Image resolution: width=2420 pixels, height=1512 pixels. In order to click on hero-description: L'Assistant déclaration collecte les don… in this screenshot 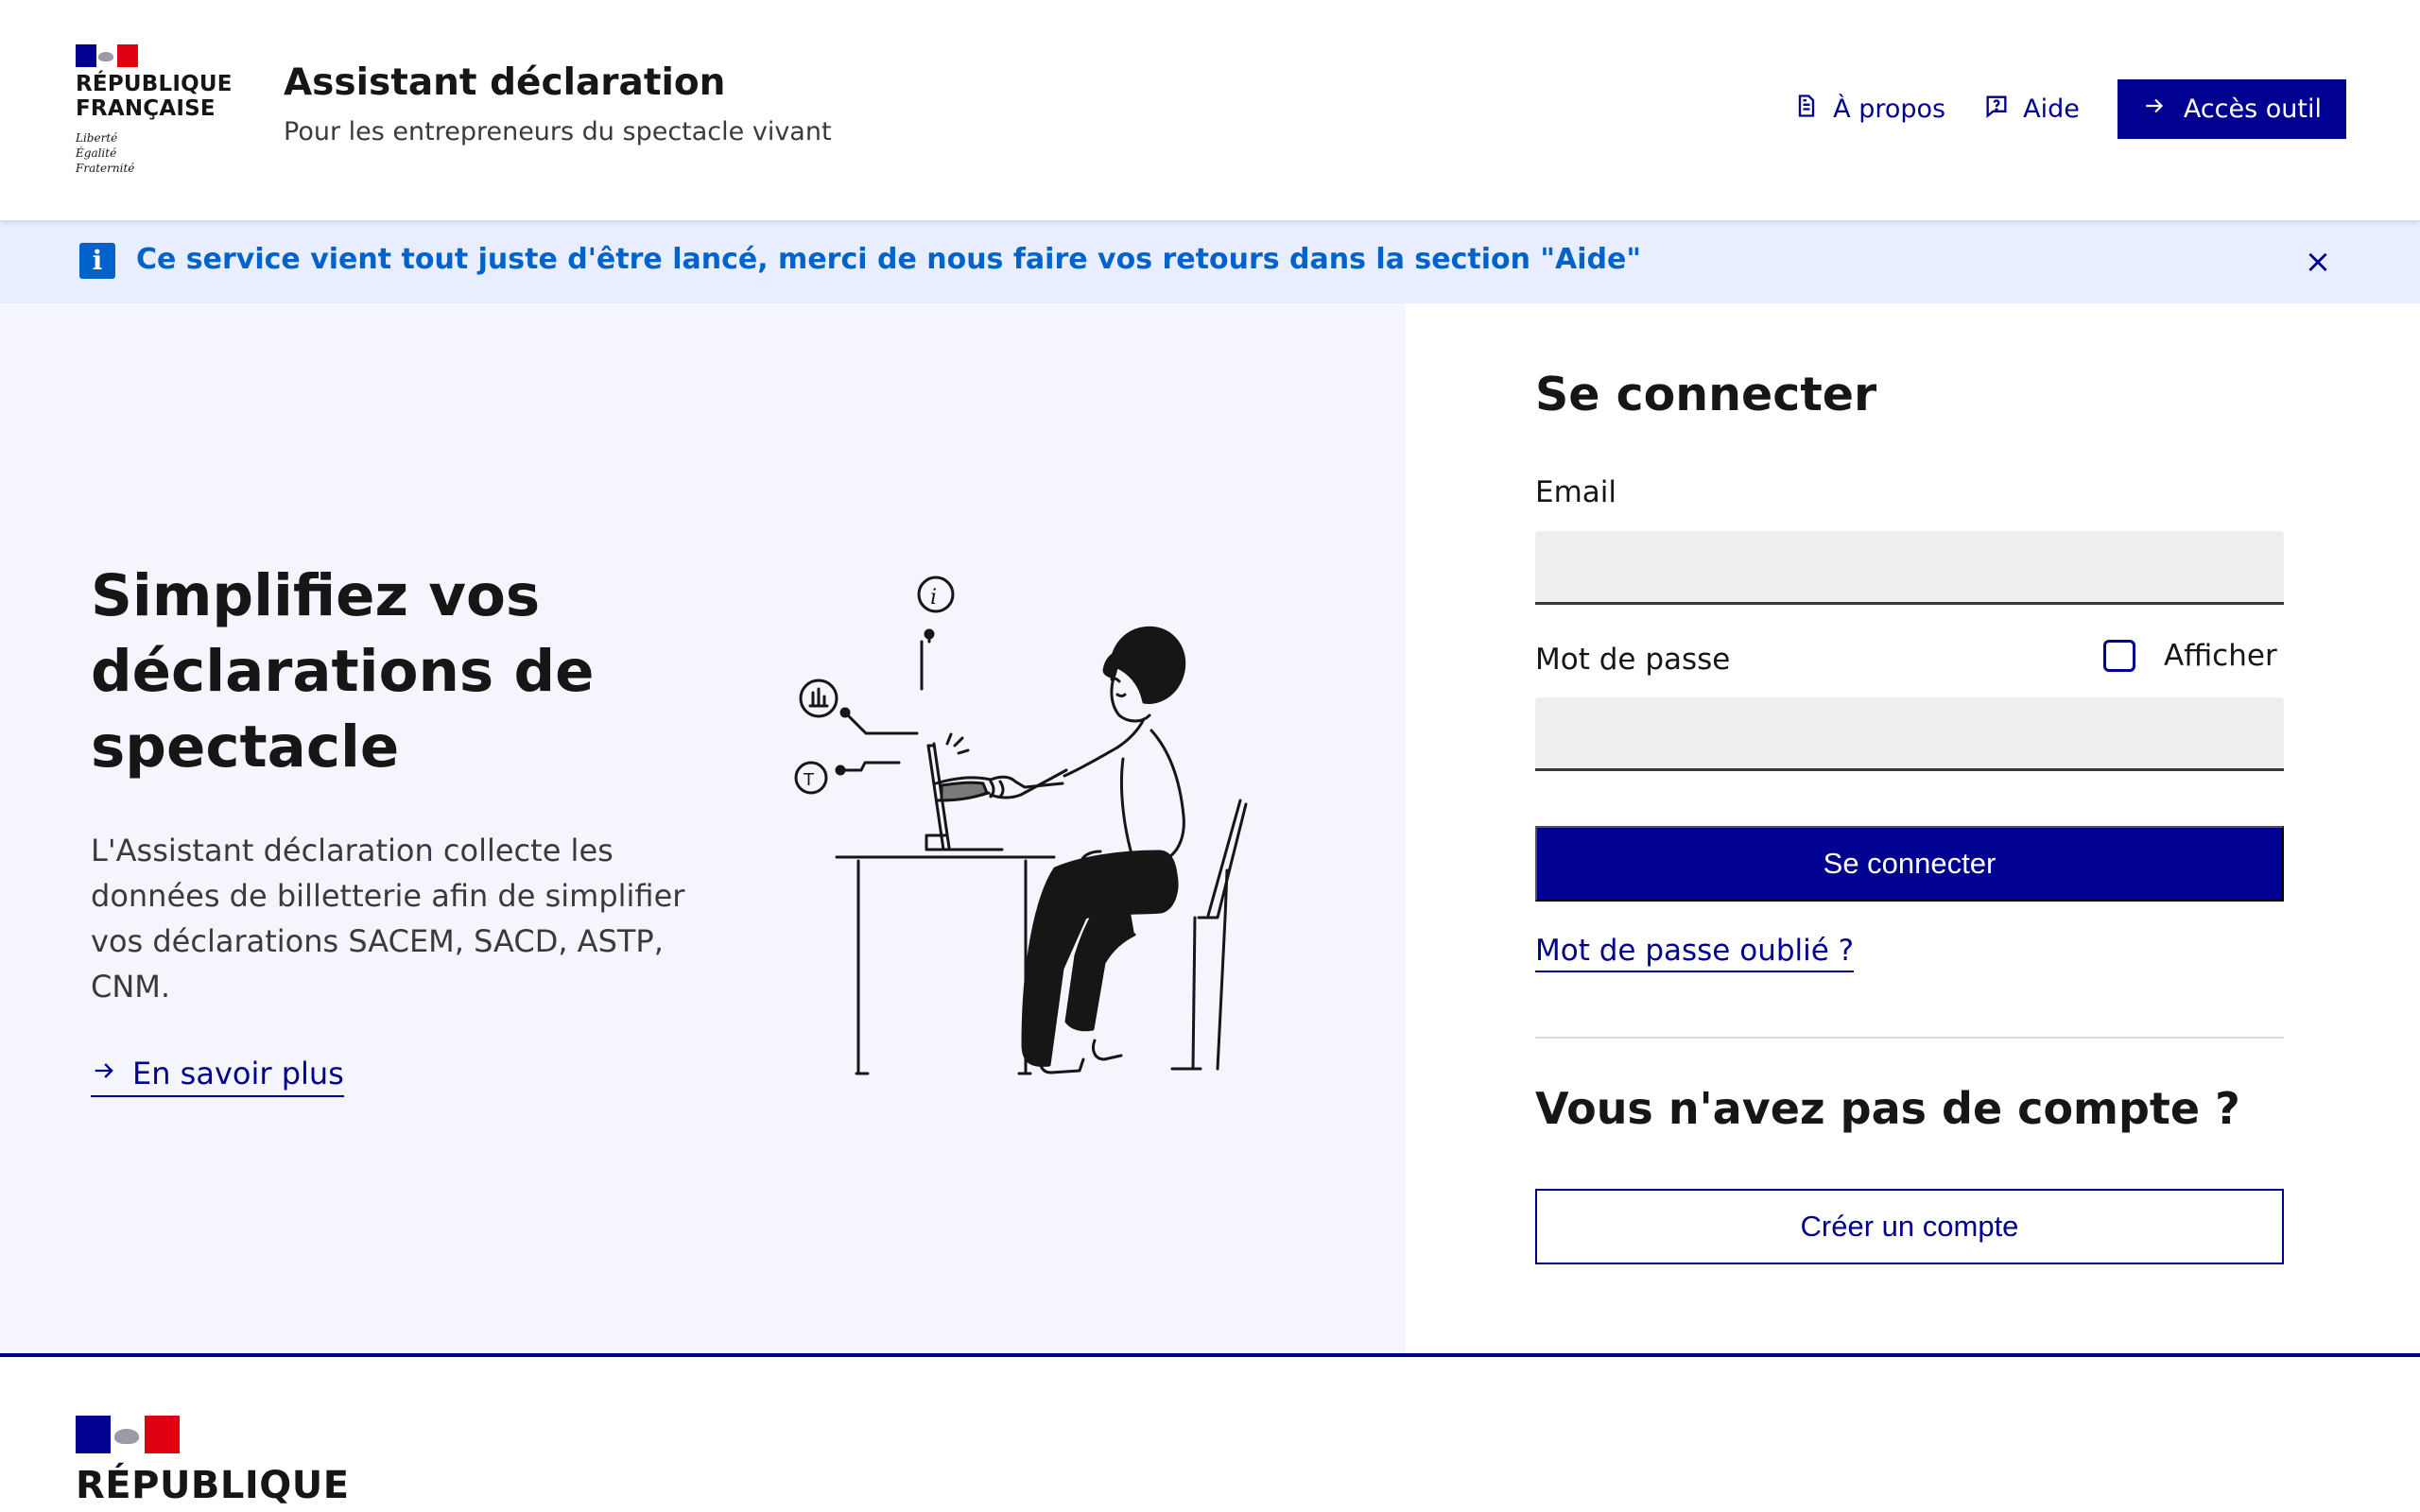, I will do `click(388, 919)`.